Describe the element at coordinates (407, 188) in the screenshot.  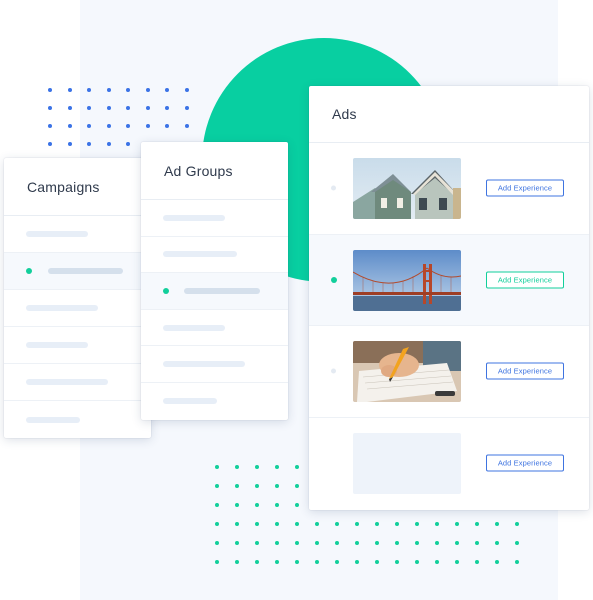
I see `victorian-houses-image` at that location.